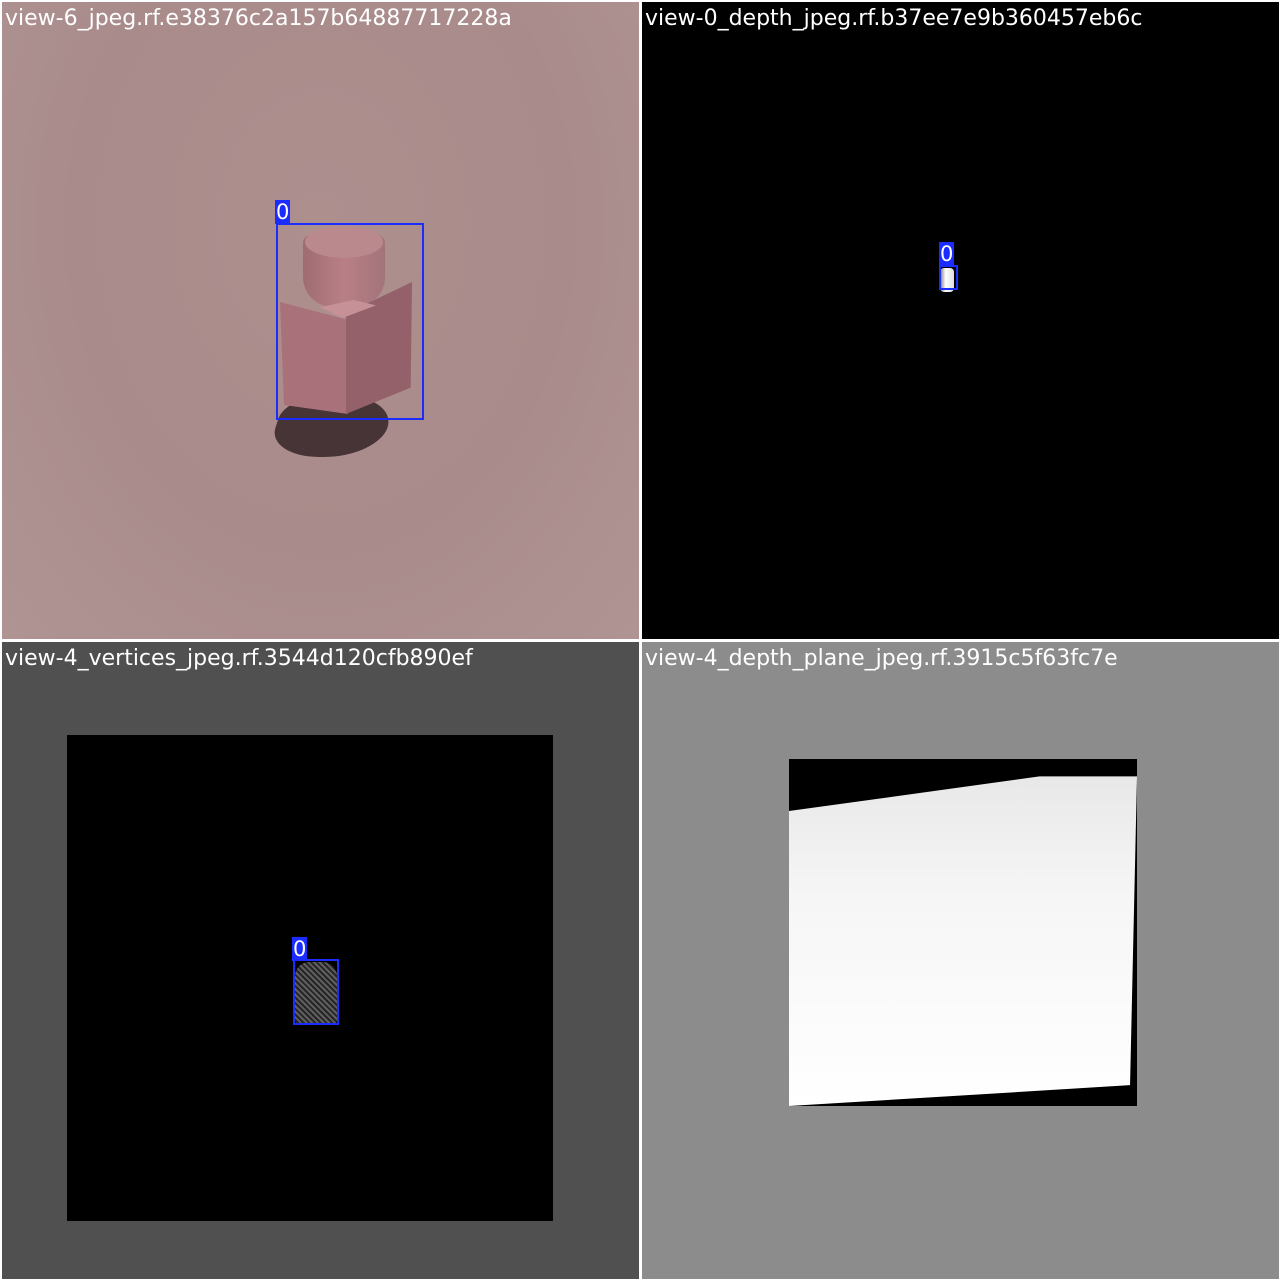 This screenshot has width=1280, height=1280. I want to click on depth-plane, so click(963, 941).